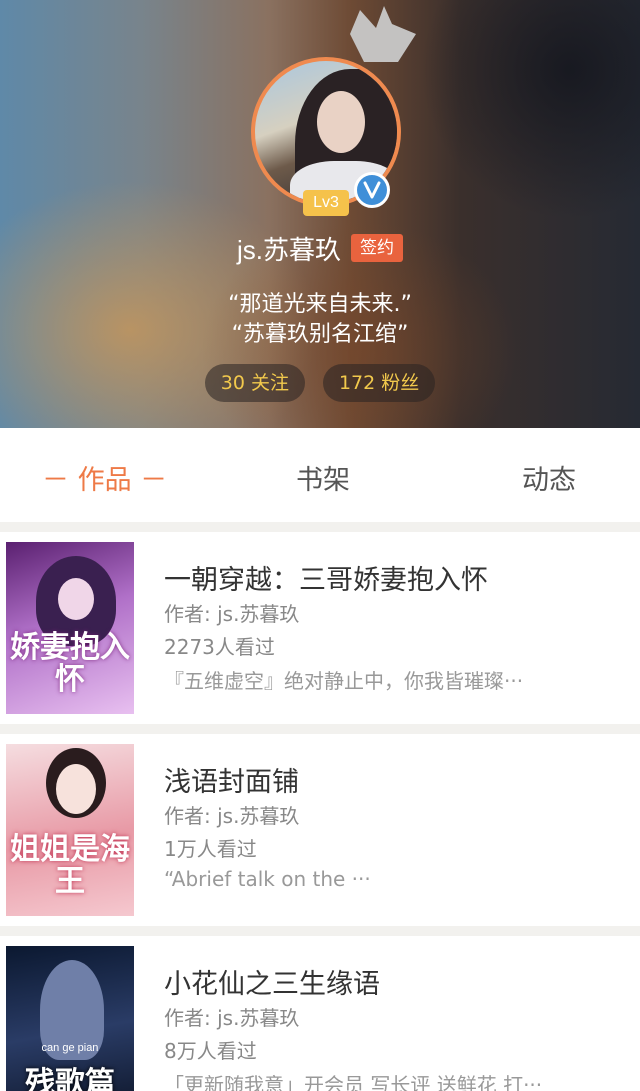  I want to click on cover-title: 姐姐是海王, so click(70, 865).